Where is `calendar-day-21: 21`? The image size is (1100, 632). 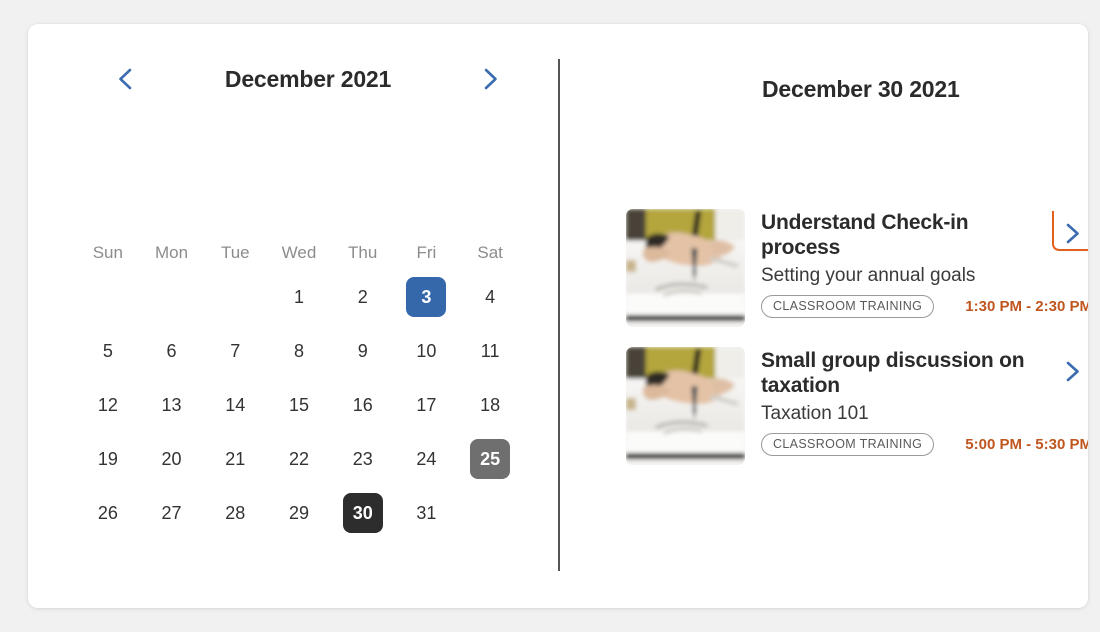 calendar-day-21: 21 is located at coordinates (235, 459).